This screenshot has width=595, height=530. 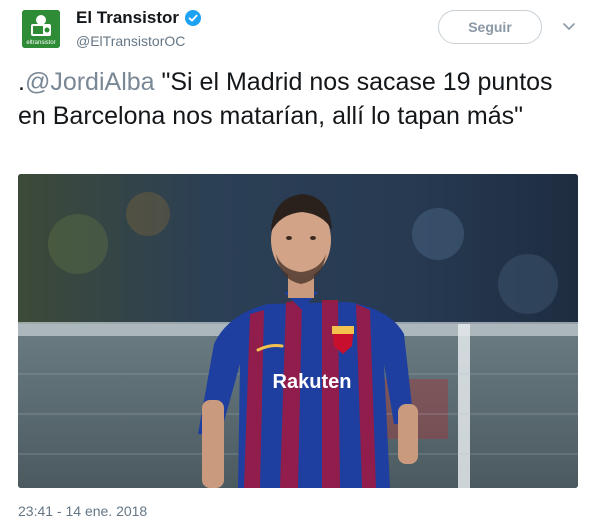 I want to click on tweet-prefix: ., so click(x=21, y=82).